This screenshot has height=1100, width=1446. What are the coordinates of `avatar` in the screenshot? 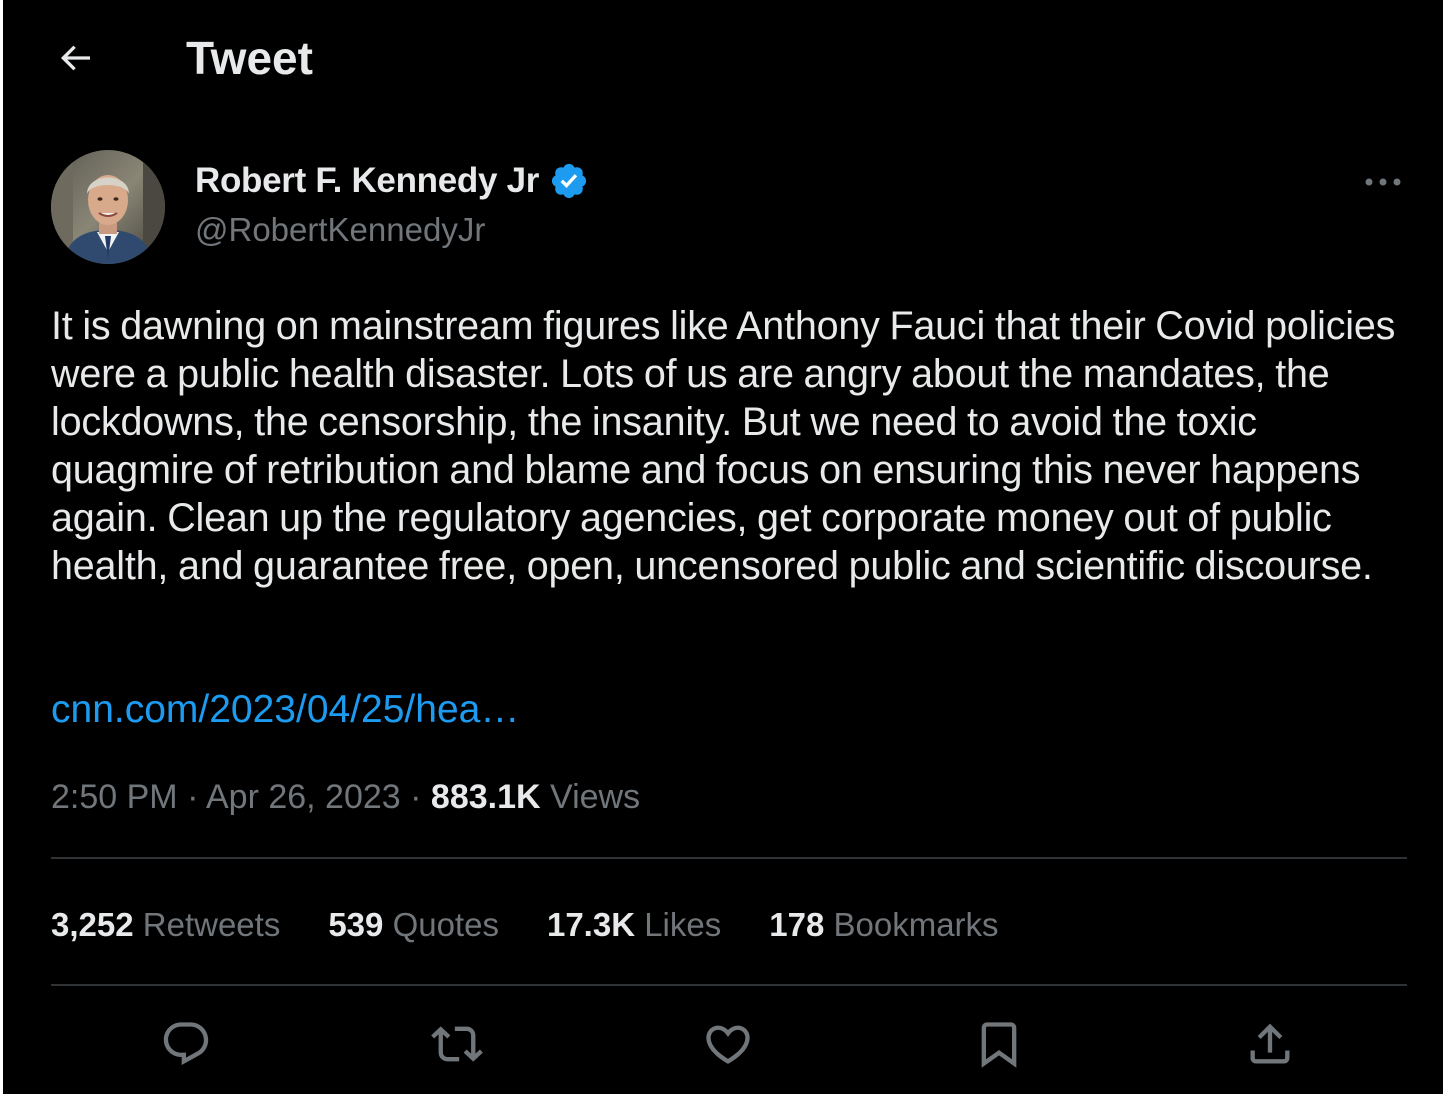 It's located at (108, 207).